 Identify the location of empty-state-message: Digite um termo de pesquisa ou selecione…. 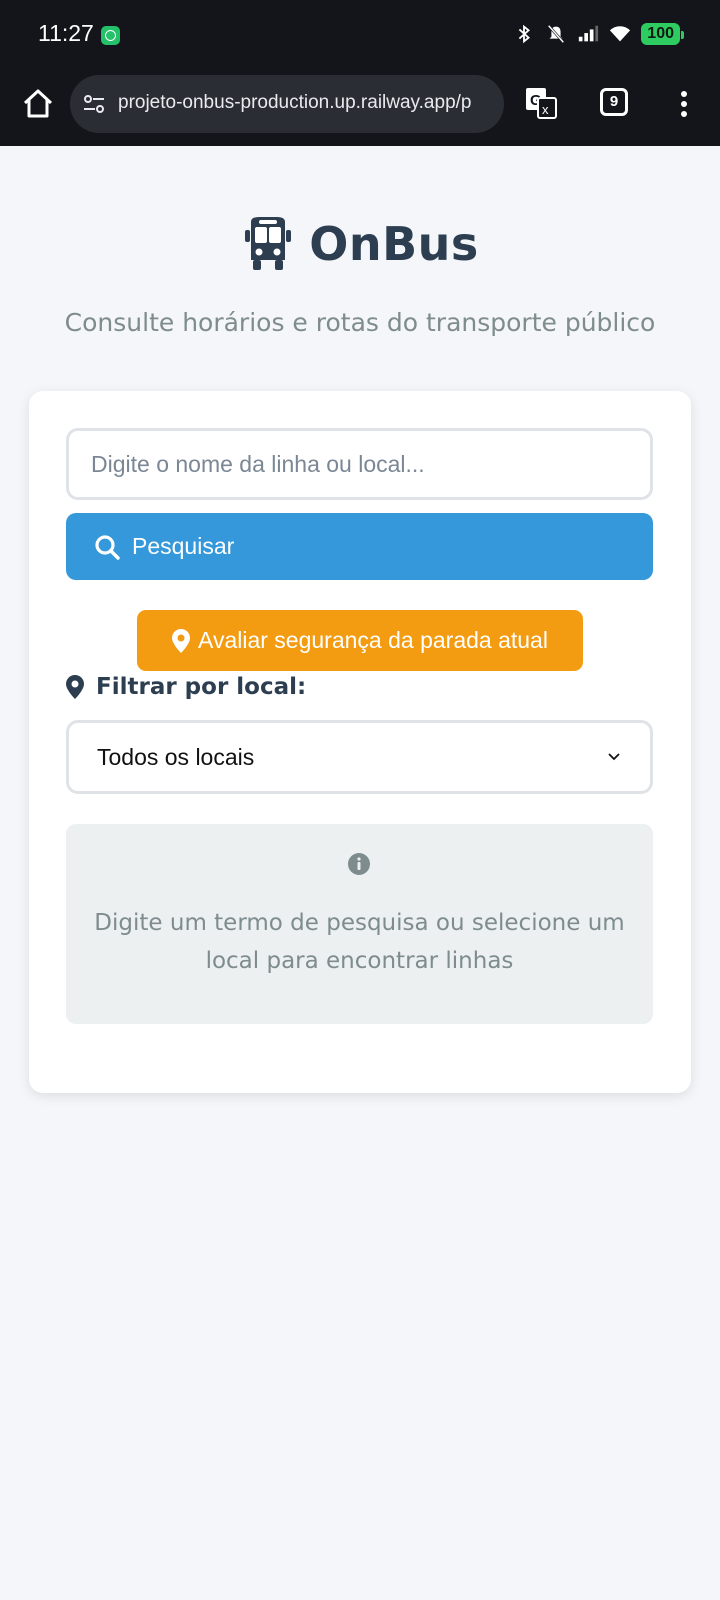
(359, 942).